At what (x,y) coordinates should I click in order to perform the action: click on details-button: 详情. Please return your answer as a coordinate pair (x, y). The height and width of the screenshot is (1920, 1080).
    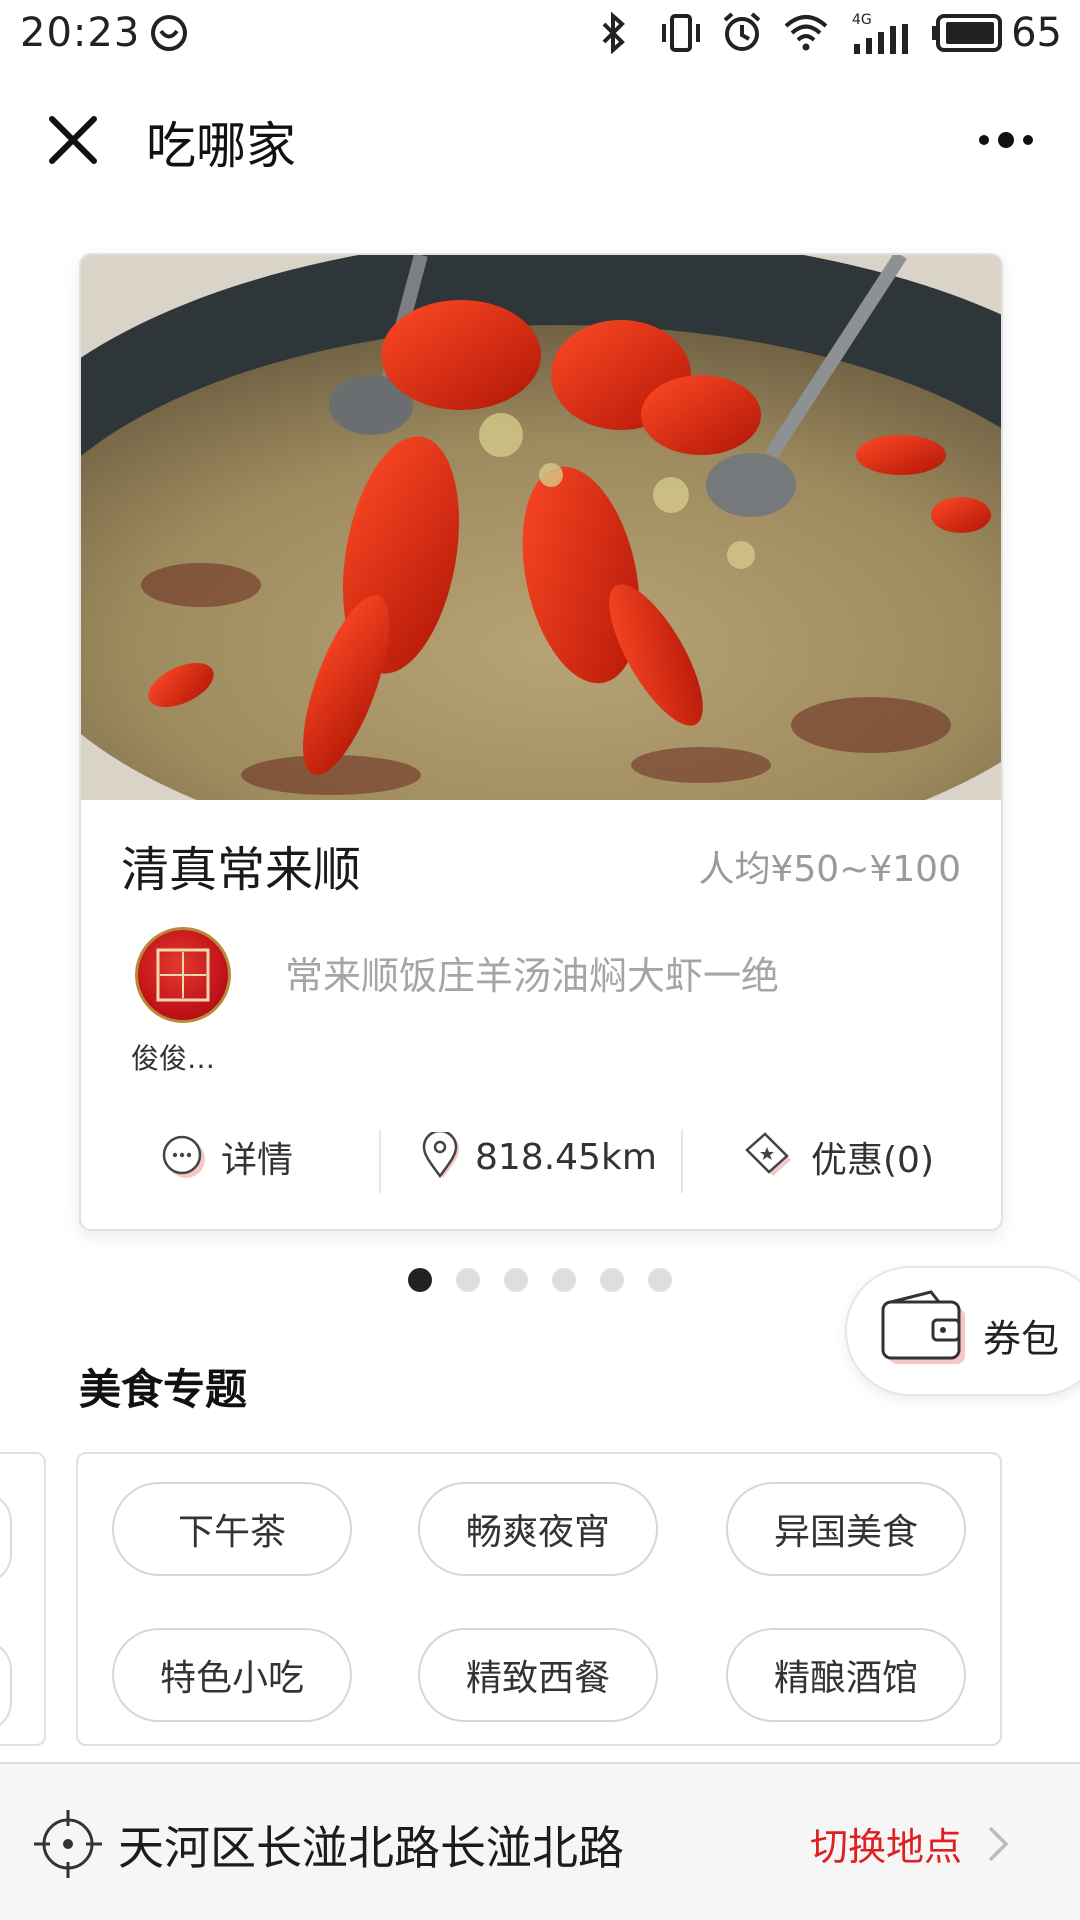
    Looking at the image, I should click on (227, 1157).